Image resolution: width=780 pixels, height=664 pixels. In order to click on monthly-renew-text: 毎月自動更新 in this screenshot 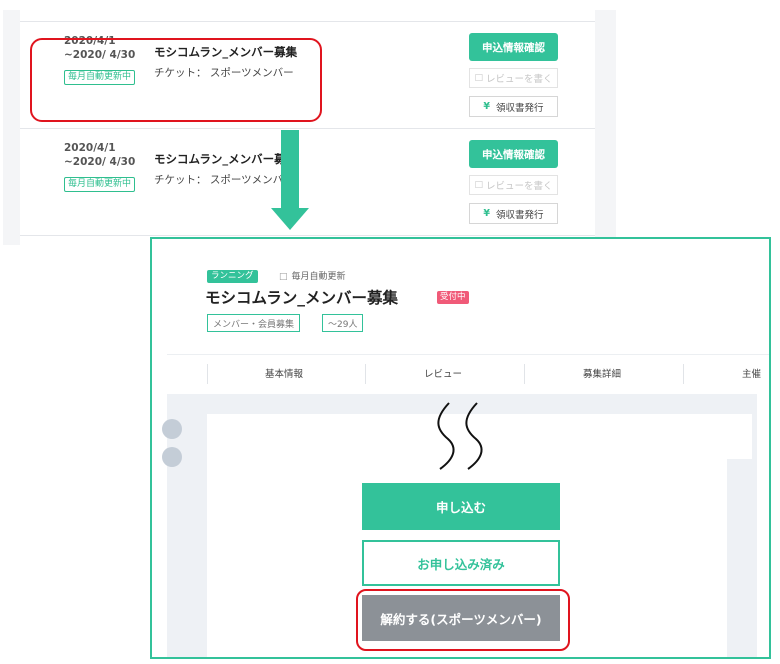, I will do `click(318, 277)`.